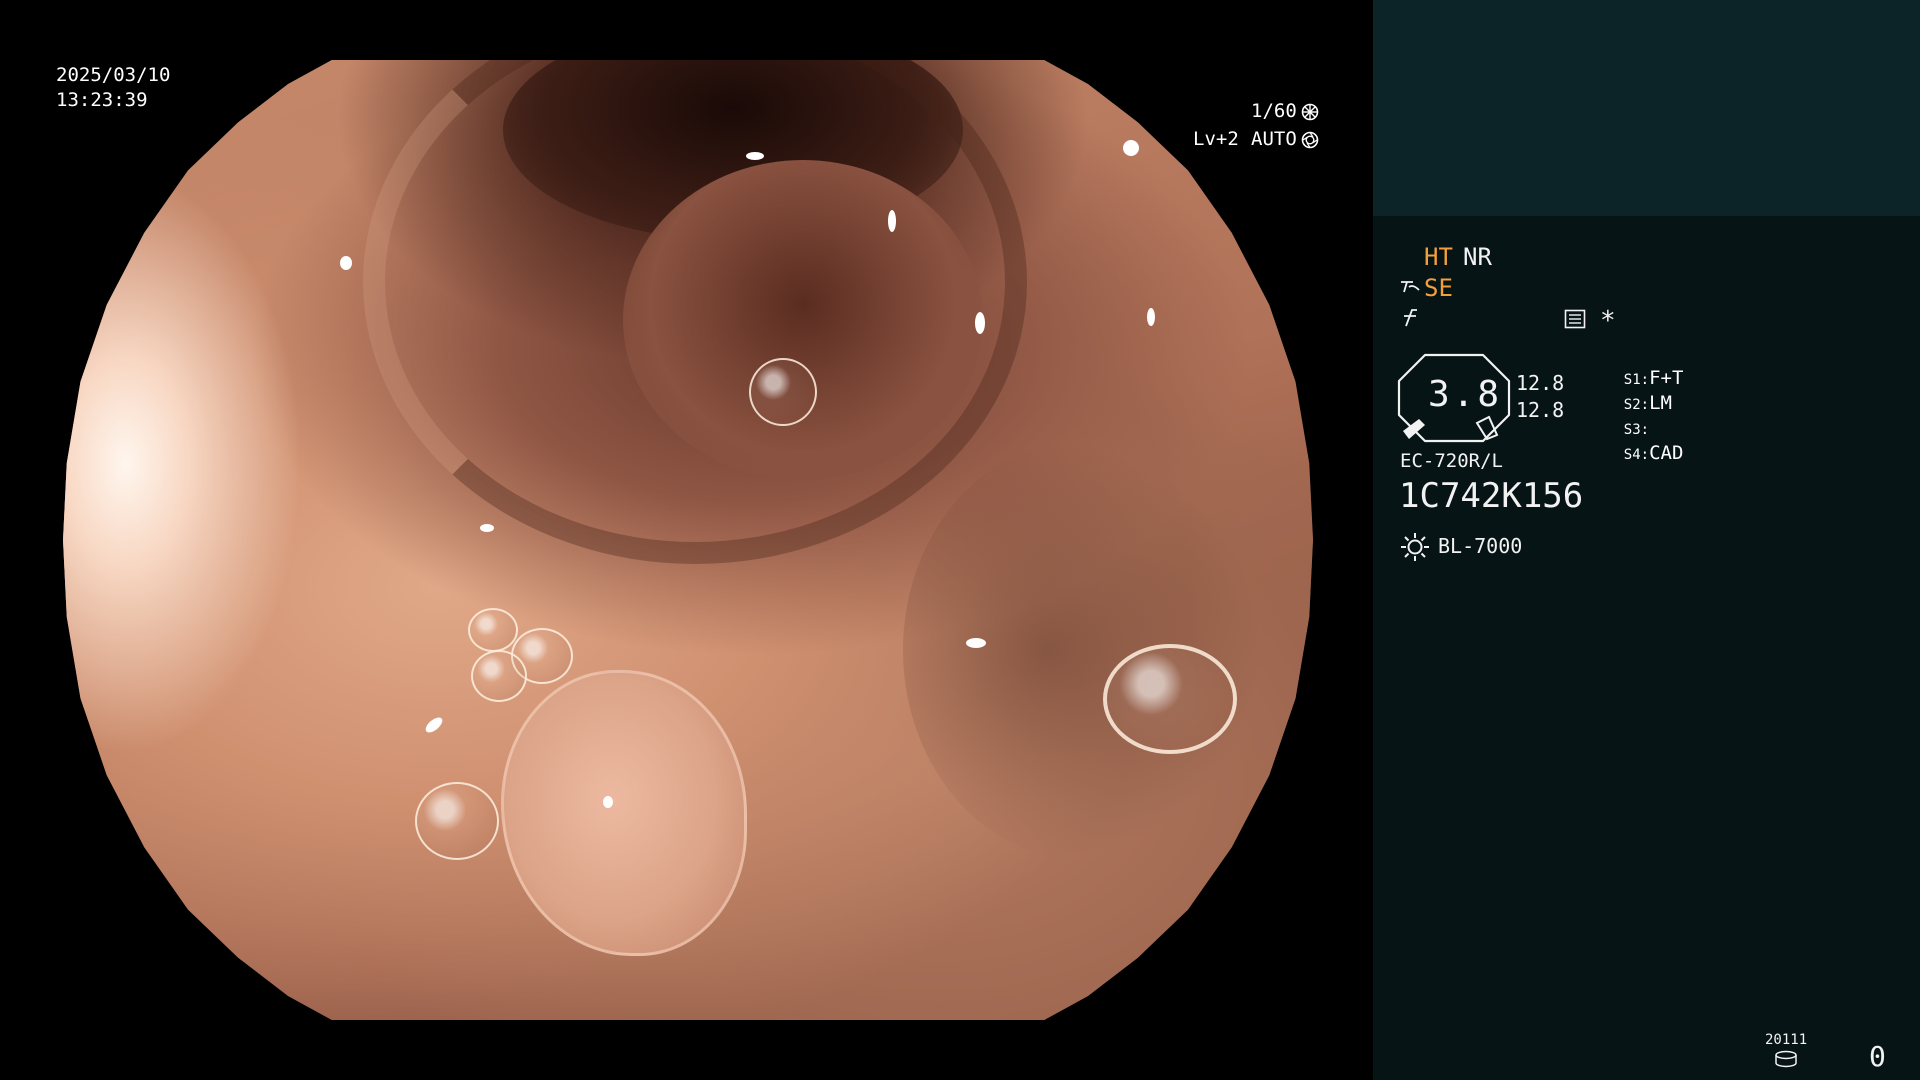 The image size is (1920, 1080). What do you see at coordinates (1646, 108) in the screenshot?
I see `panel-header-area` at bounding box center [1646, 108].